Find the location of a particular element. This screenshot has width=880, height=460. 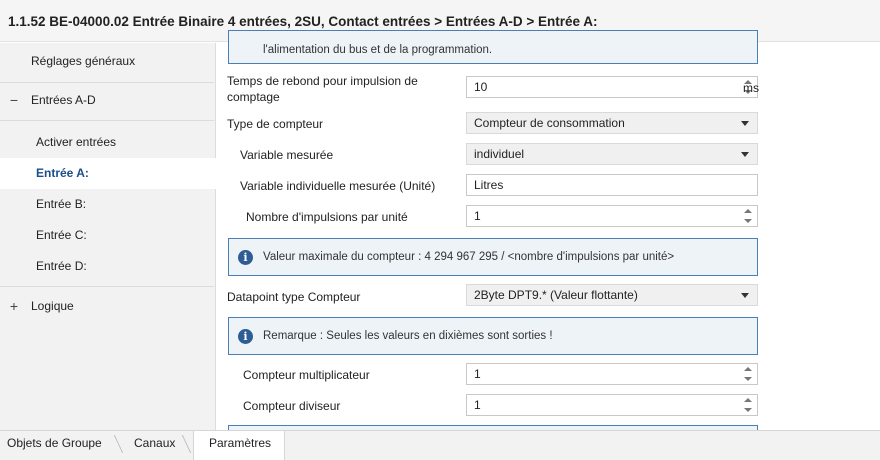

rebond-input: 10 is located at coordinates (612, 87).